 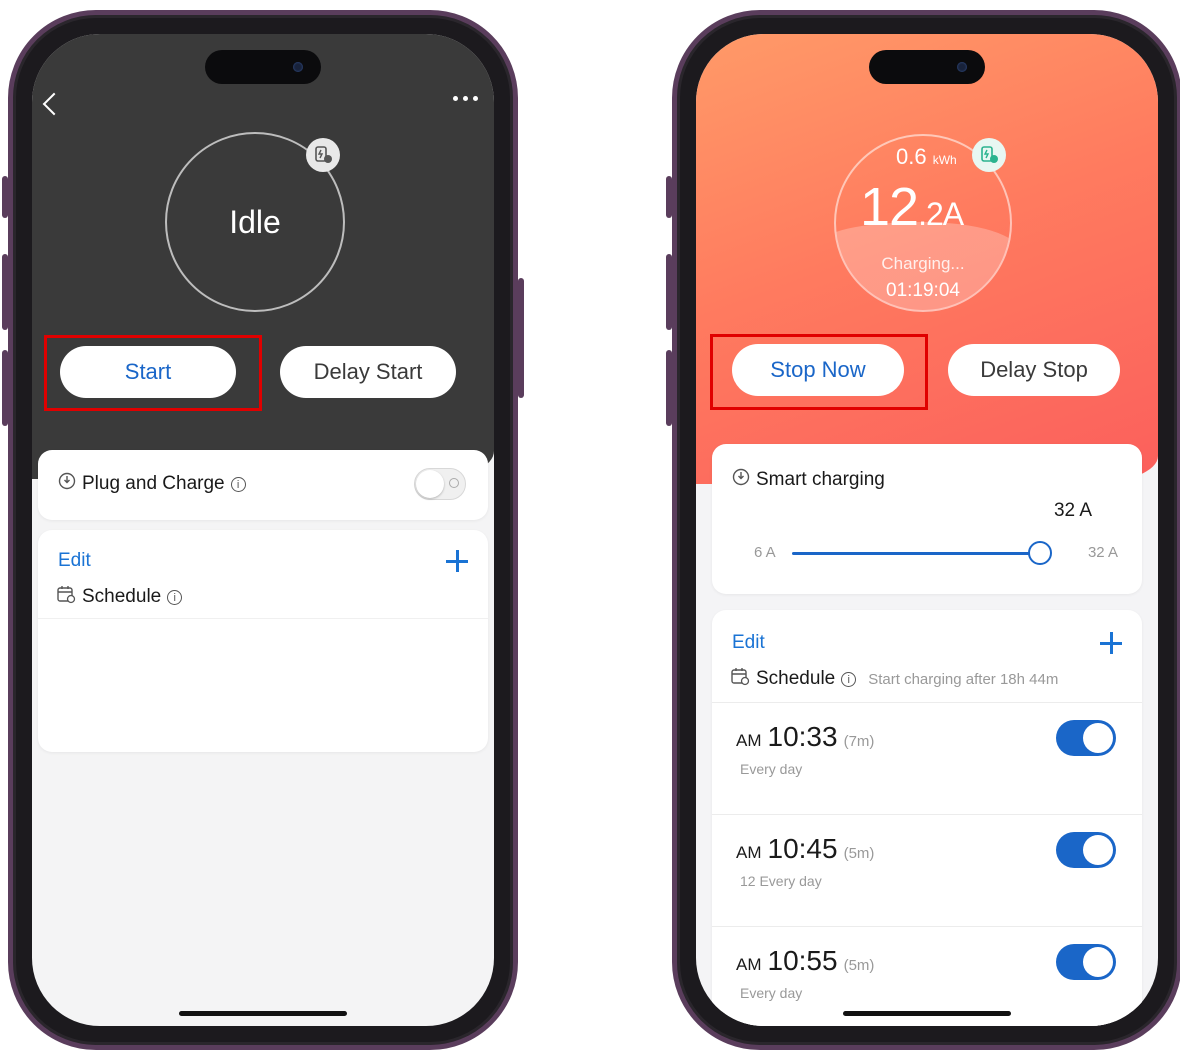 I want to click on schedule-duration: (7m), so click(x=859, y=741).